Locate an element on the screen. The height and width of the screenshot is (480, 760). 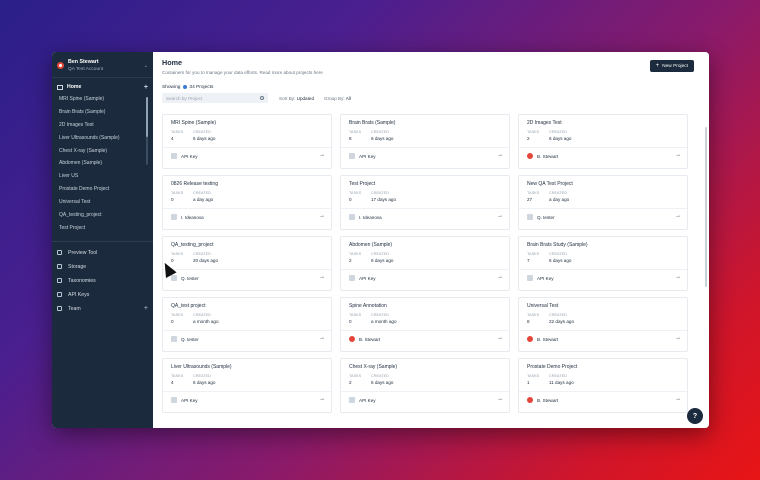
project-title: QA_test project is located at coordinates (188, 306).